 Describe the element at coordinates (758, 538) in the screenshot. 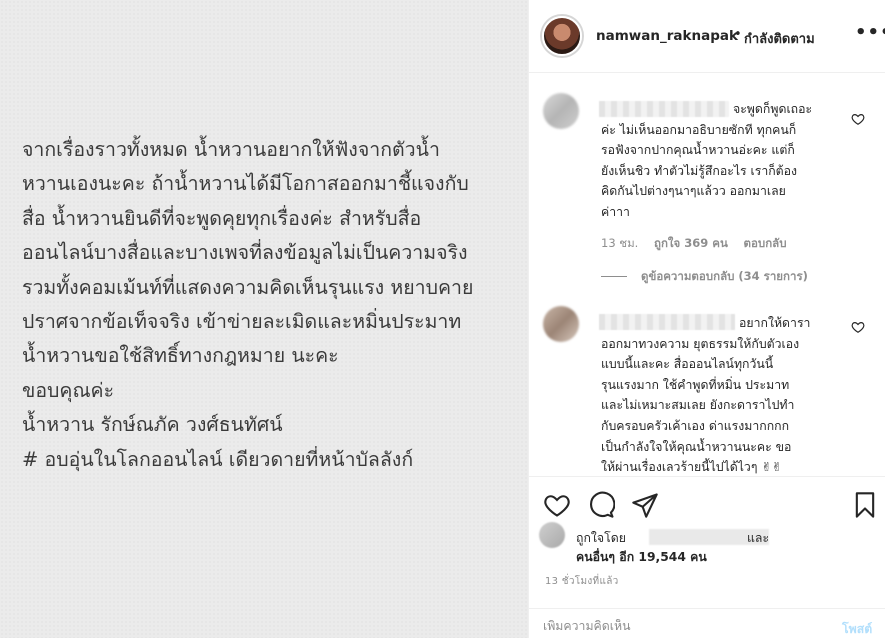

I see `liked-and-label: และ` at that location.